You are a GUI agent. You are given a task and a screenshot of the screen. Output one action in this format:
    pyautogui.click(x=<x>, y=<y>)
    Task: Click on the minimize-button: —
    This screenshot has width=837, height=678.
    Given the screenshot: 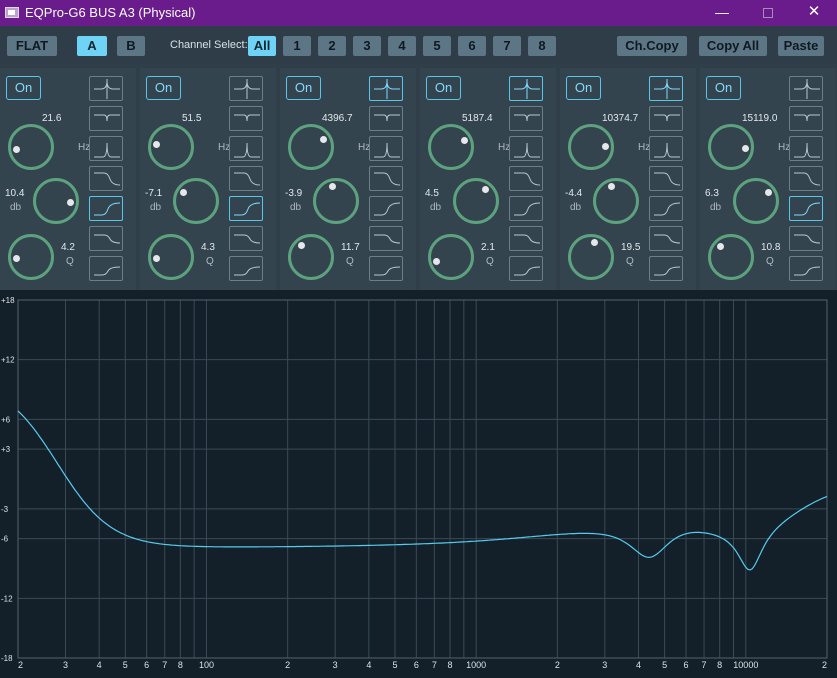 What is the action you would take?
    pyautogui.click(x=722, y=13)
    